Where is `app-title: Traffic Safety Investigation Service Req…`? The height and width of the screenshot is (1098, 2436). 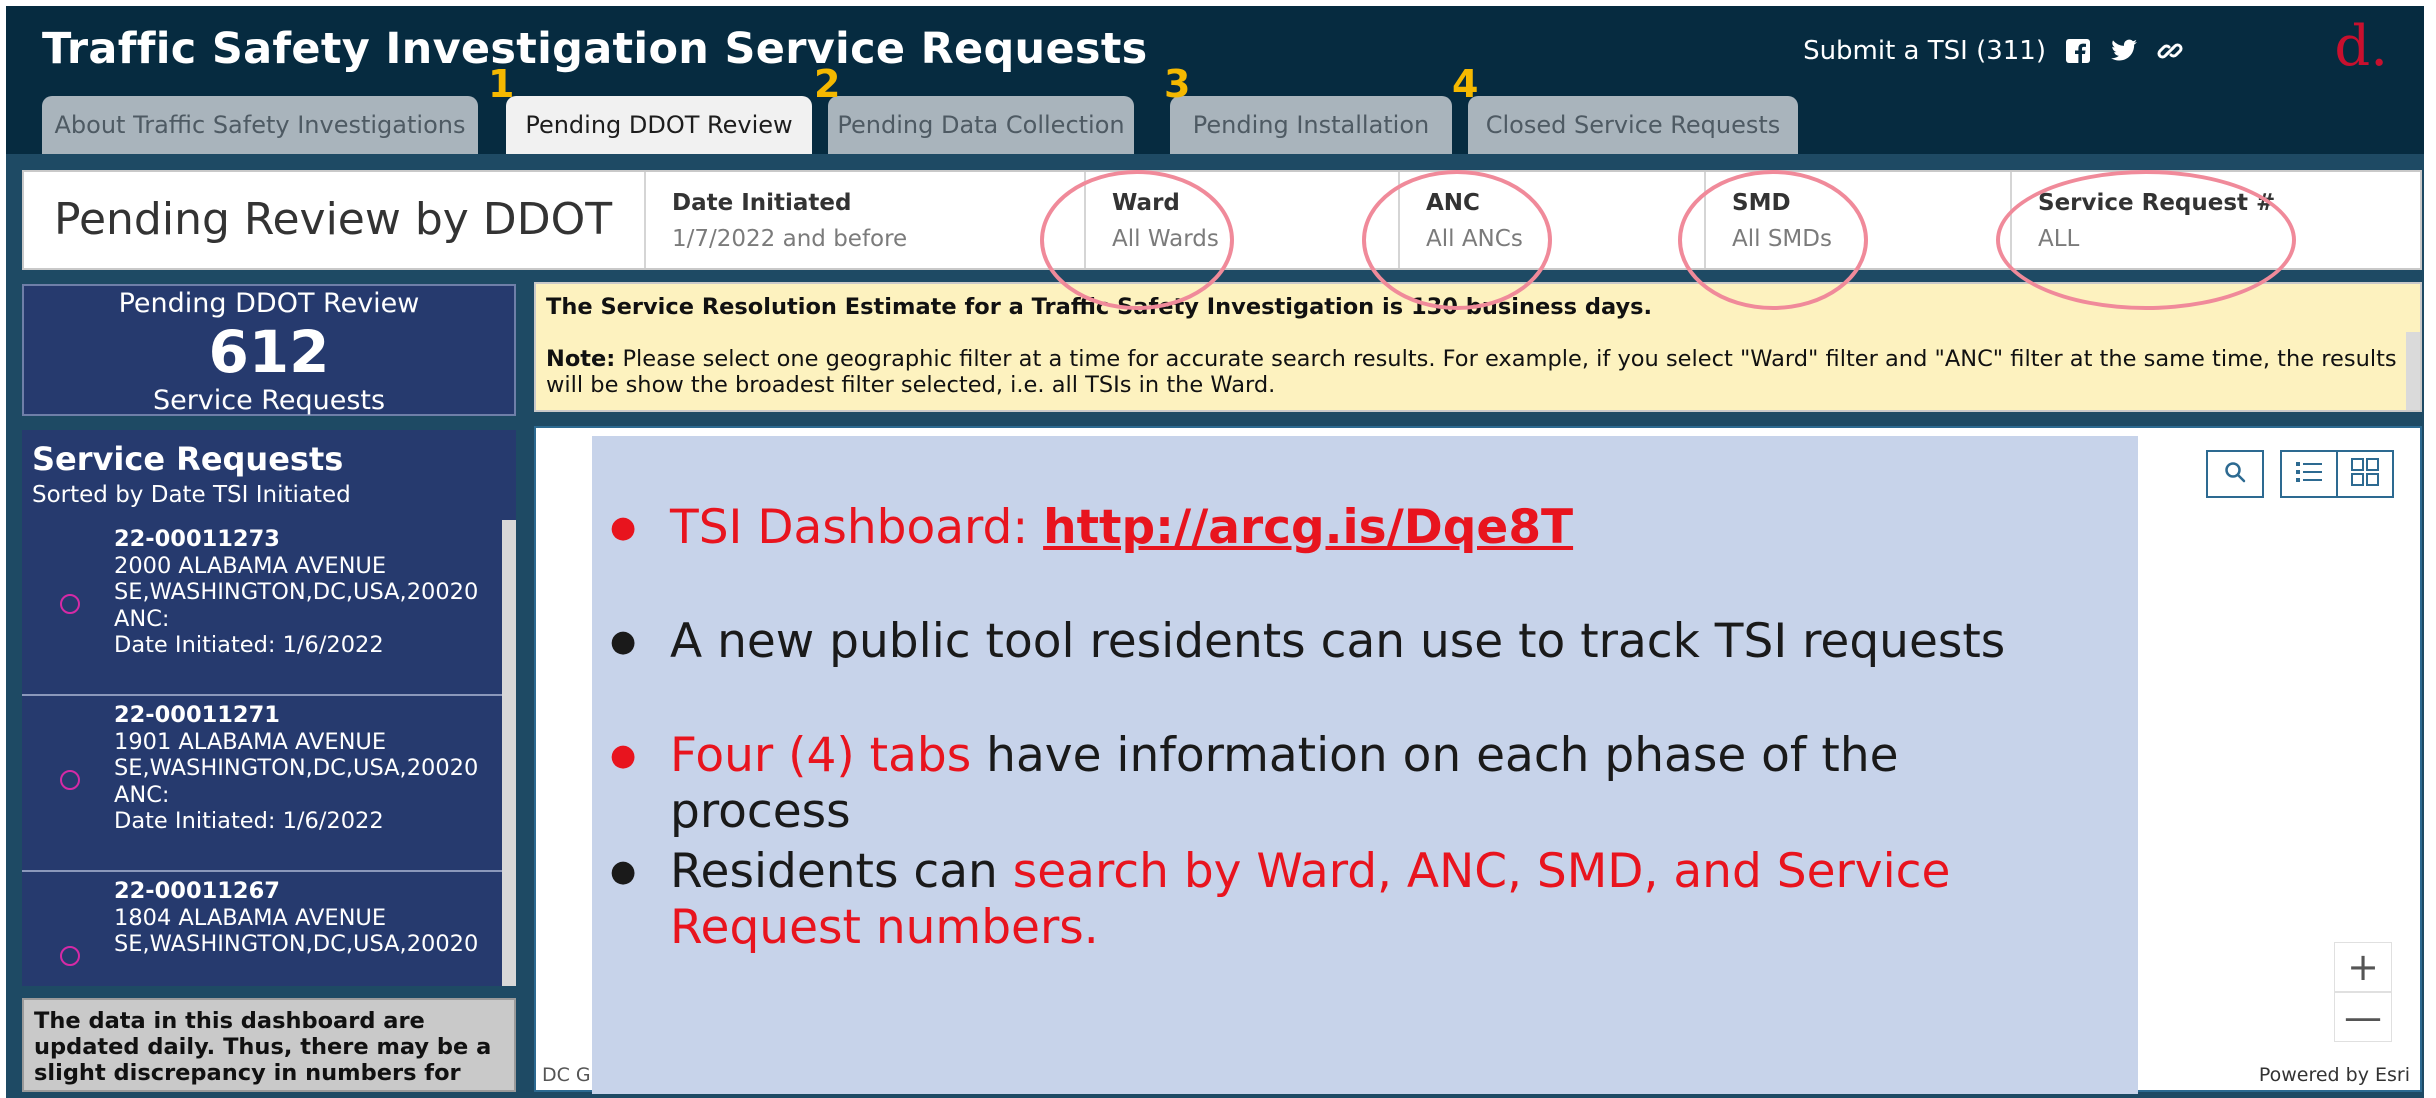
app-title: Traffic Safety Investigation Service Req… is located at coordinates (595, 49).